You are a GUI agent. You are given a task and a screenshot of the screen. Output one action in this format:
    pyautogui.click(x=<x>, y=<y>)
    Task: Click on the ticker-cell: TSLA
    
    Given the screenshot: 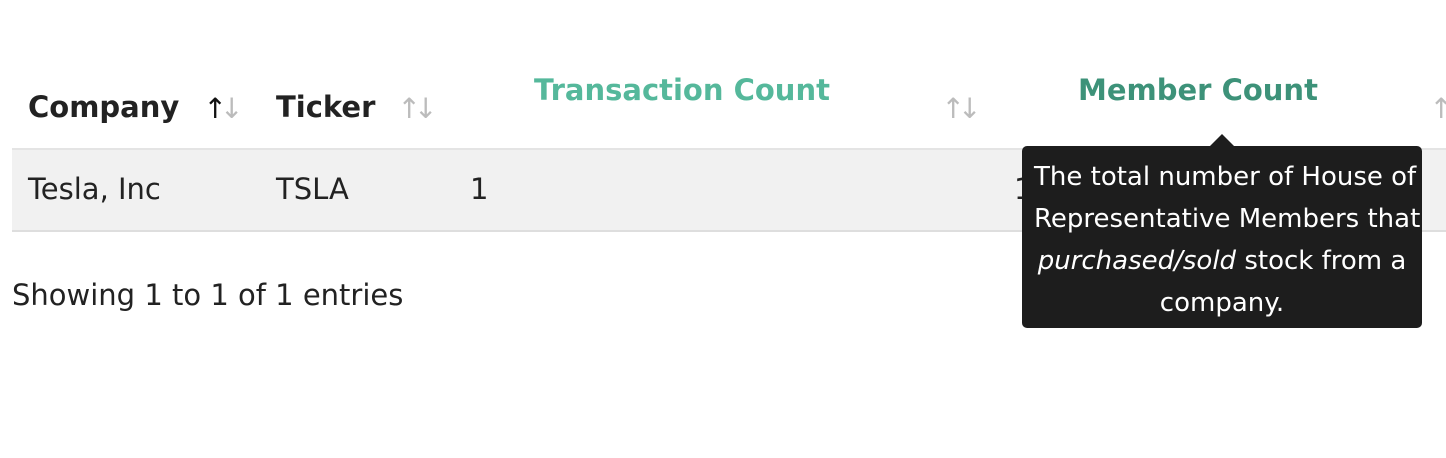 What is the action you would take?
    pyautogui.click(x=312, y=189)
    